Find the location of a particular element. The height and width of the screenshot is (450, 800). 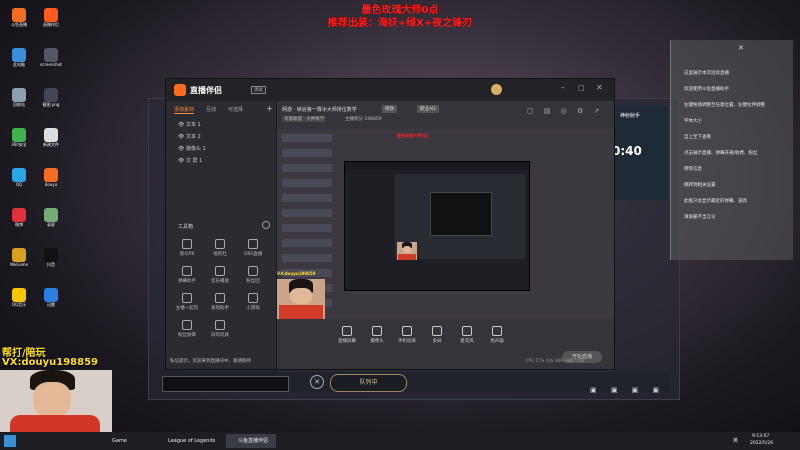

tool-item: 福利社 is located at coordinates (220, 248).